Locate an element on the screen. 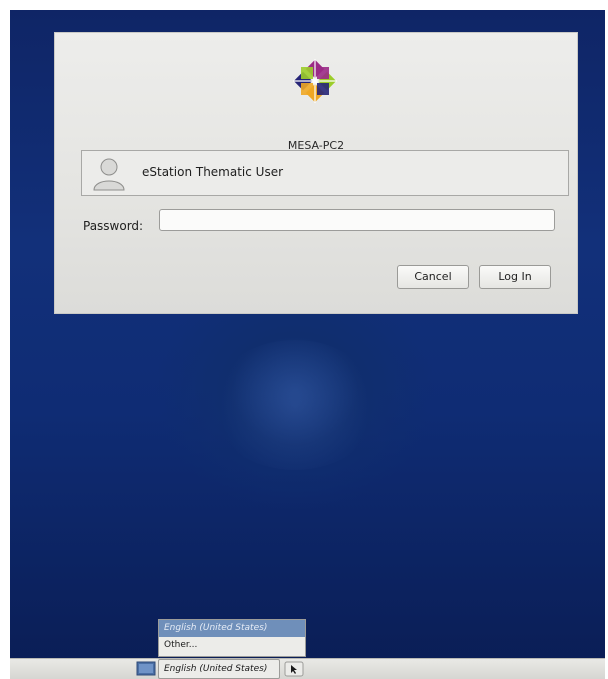  user-list-item: eStation Thematic User is located at coordinates (325, 173).